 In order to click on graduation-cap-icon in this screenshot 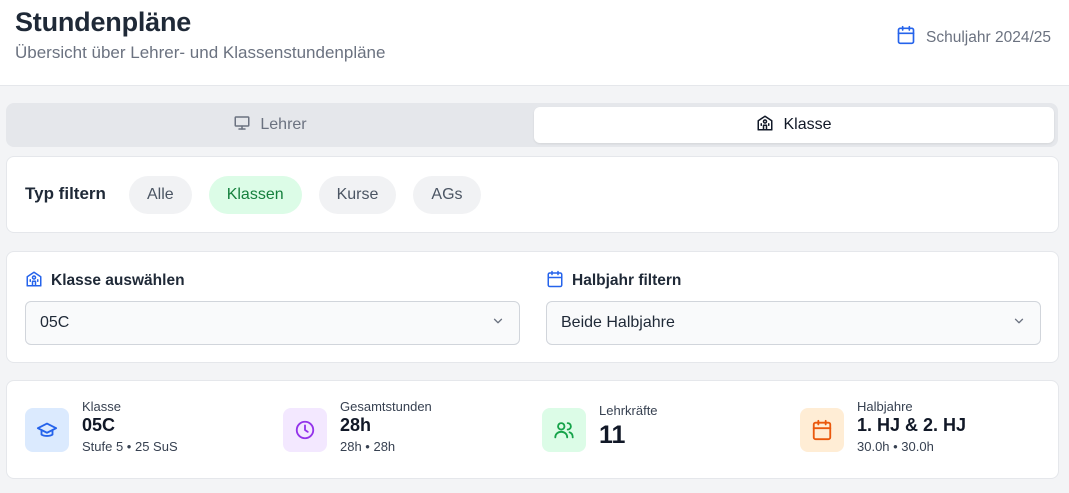, I will do `click(47, 430)`.